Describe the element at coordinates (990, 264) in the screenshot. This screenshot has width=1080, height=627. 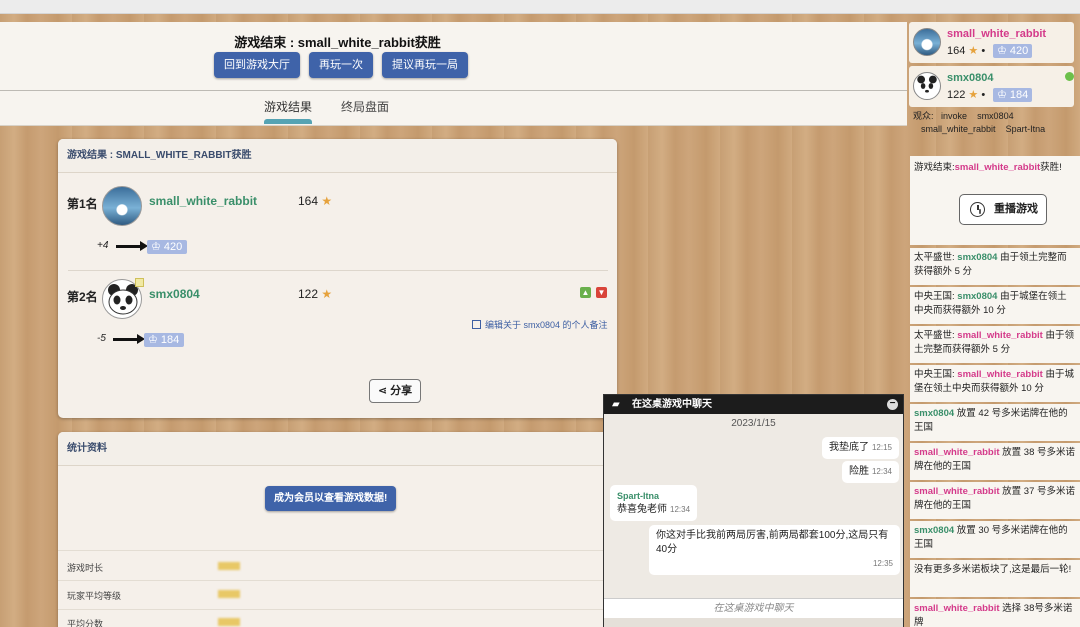
I see `log-entry-text: 太平盛世: smx0804 由于领土完整而获得额外 5 分` at that location.